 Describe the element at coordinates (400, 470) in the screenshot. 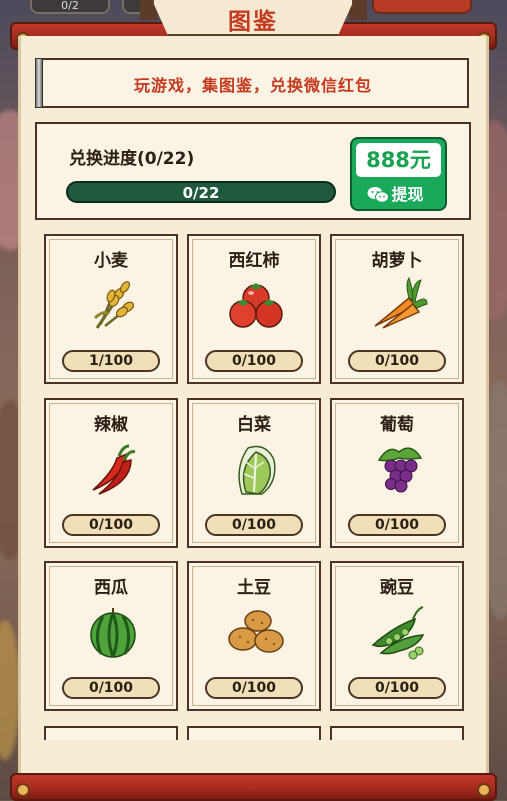

I see `grape-icon` at that location.